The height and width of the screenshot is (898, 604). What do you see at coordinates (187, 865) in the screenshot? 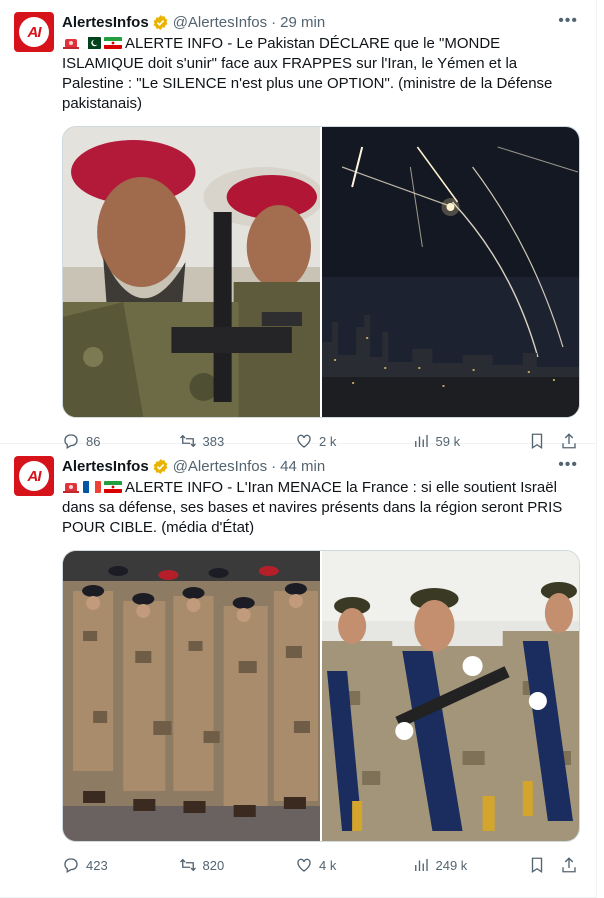
I see `repost-icon` at bounding box center [187, 865].